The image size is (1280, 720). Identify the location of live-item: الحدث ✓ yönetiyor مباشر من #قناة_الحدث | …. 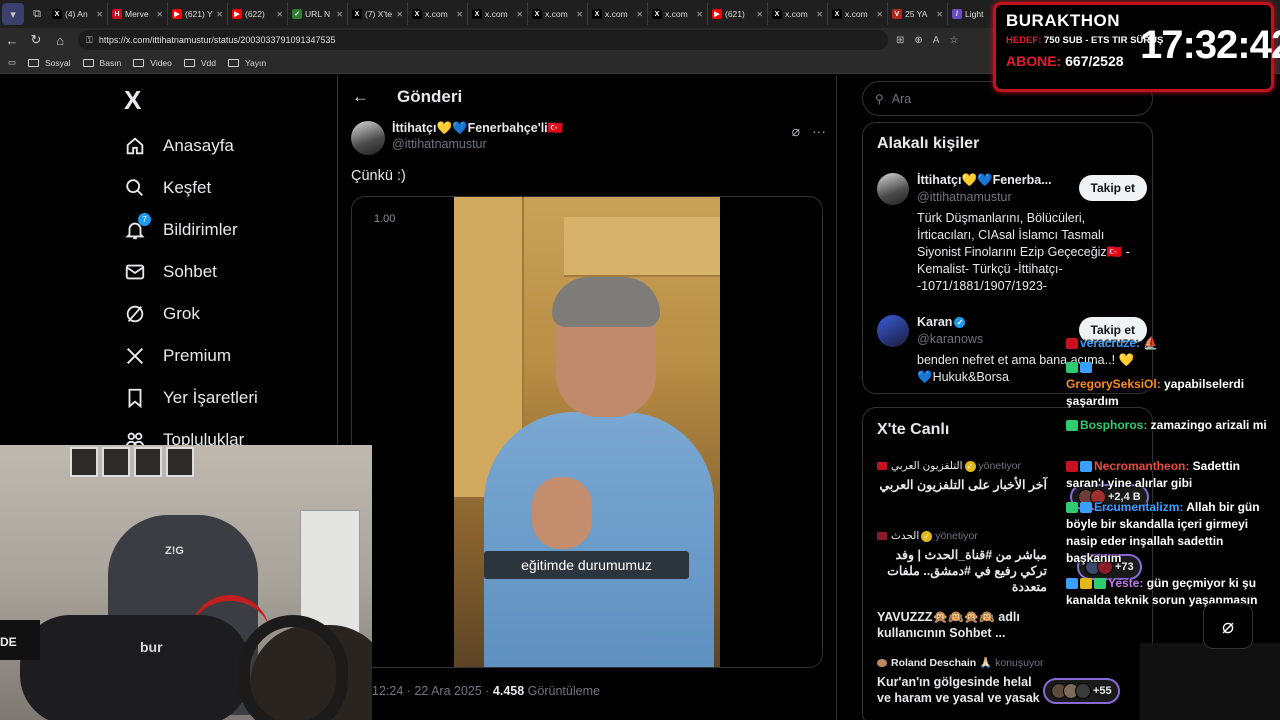
(962, 562).